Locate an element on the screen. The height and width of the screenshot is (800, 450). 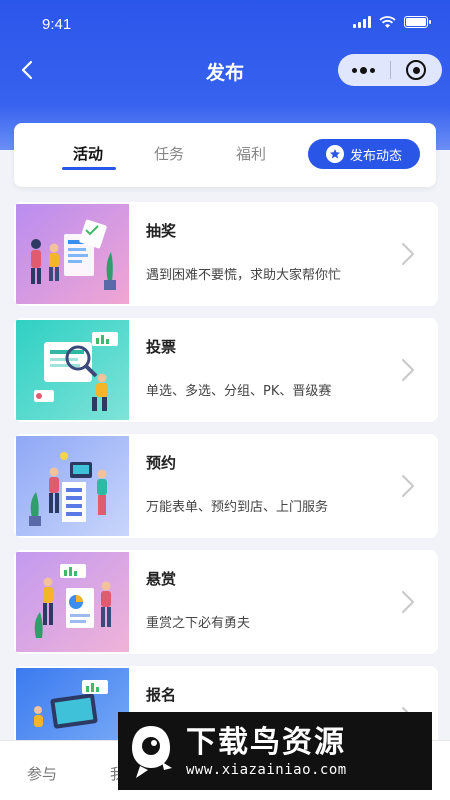
mini-program-capsule is located at coordinates (390, 70).